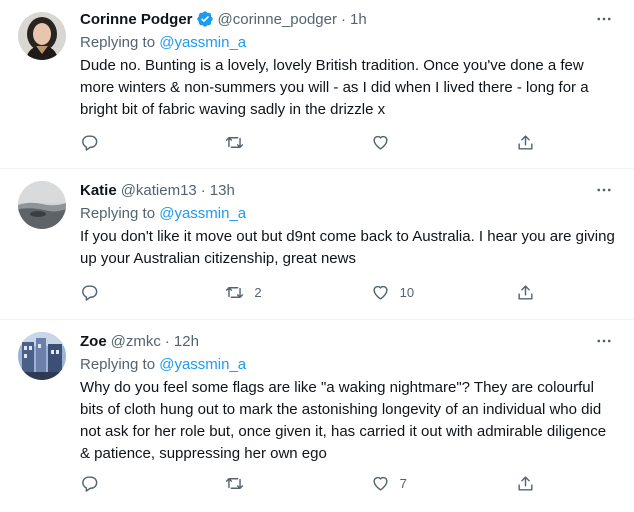 The width and height of the screenshot is (634, 512). Describe the element at coordinates (403, 483) in the screenshot. I see `like-count: 7` at that location.